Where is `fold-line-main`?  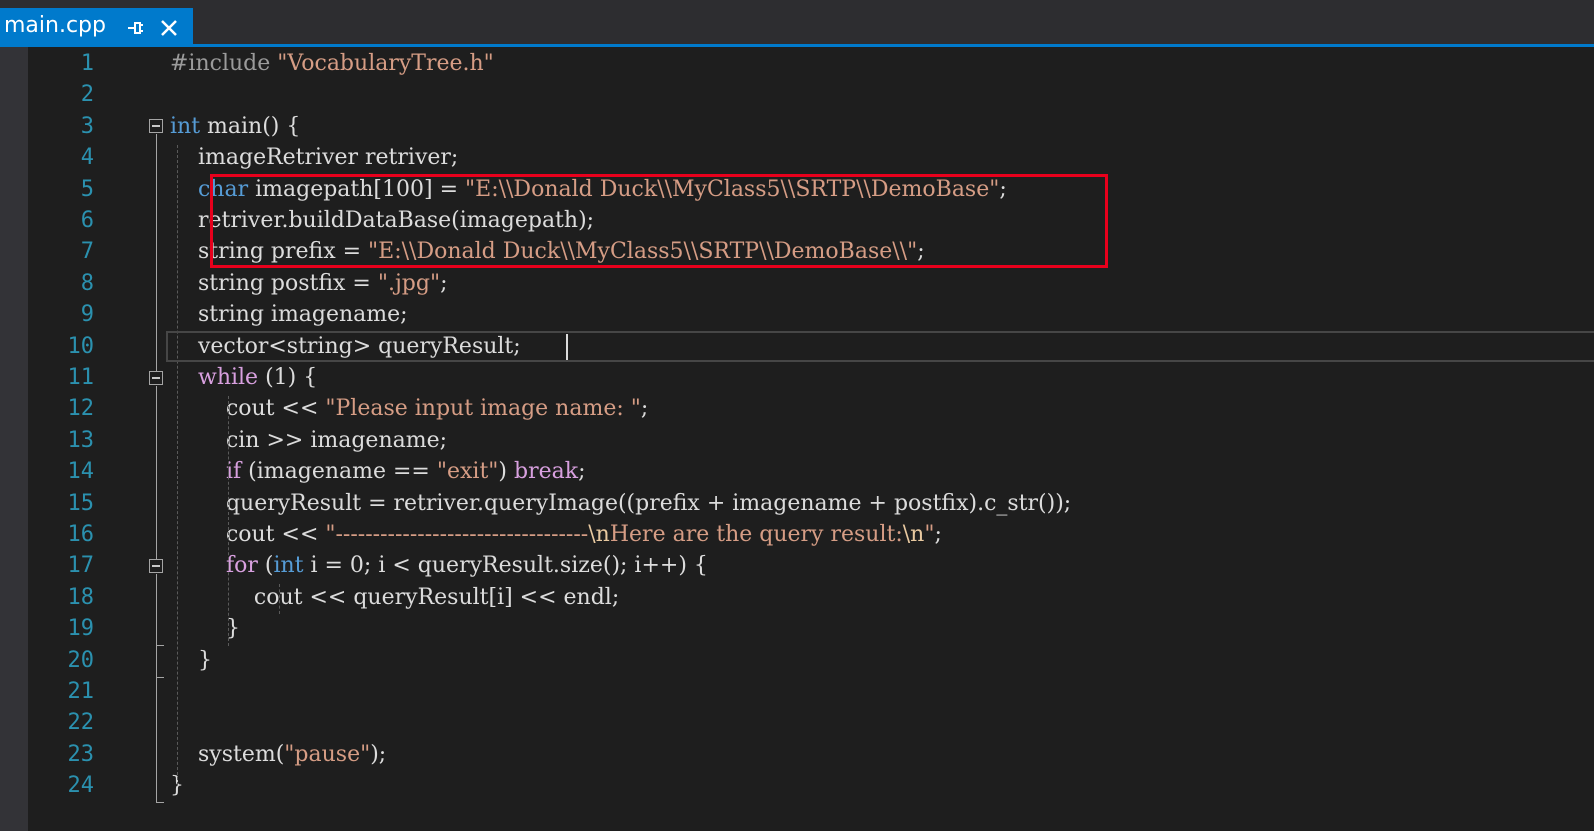 fold-line-main is located at coordinates (156, 252).